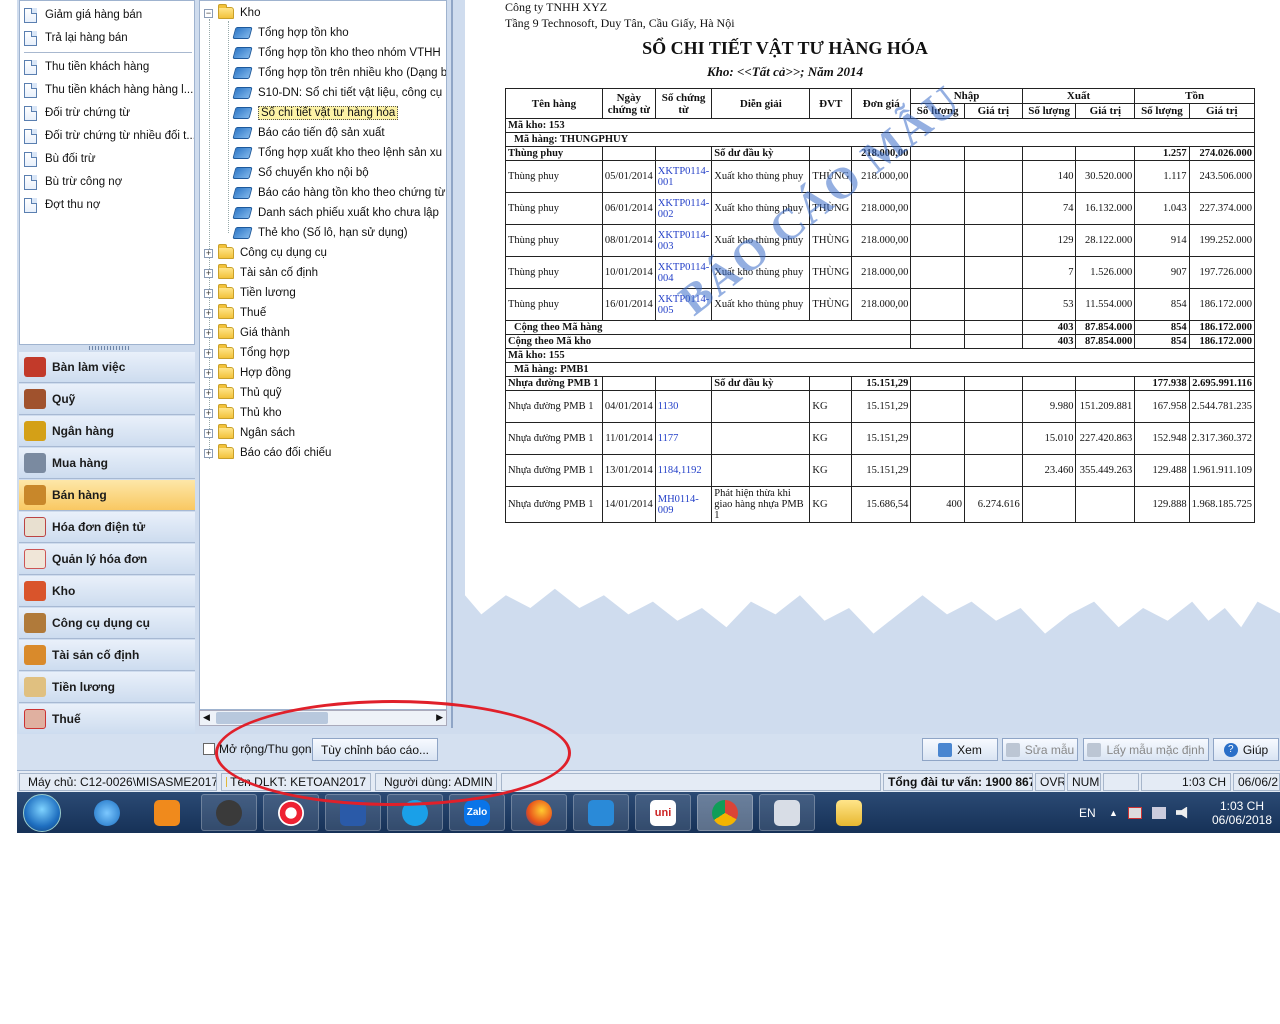  I want to click on status-hotline: Tổng đài tư vấn: 1900 8677, so click(958, 782).